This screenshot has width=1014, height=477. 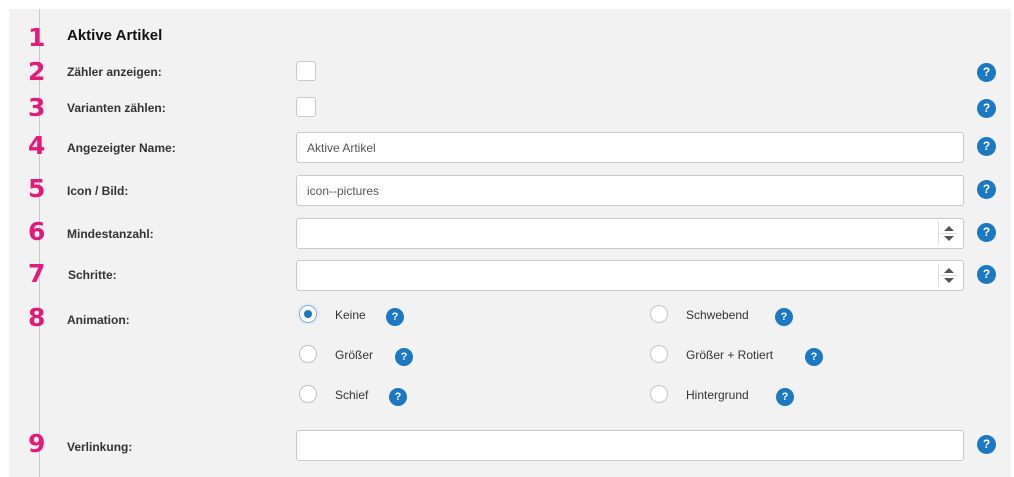 I want to click on animation-schwebend-help-icon: ?, so click(x=784, y=317).